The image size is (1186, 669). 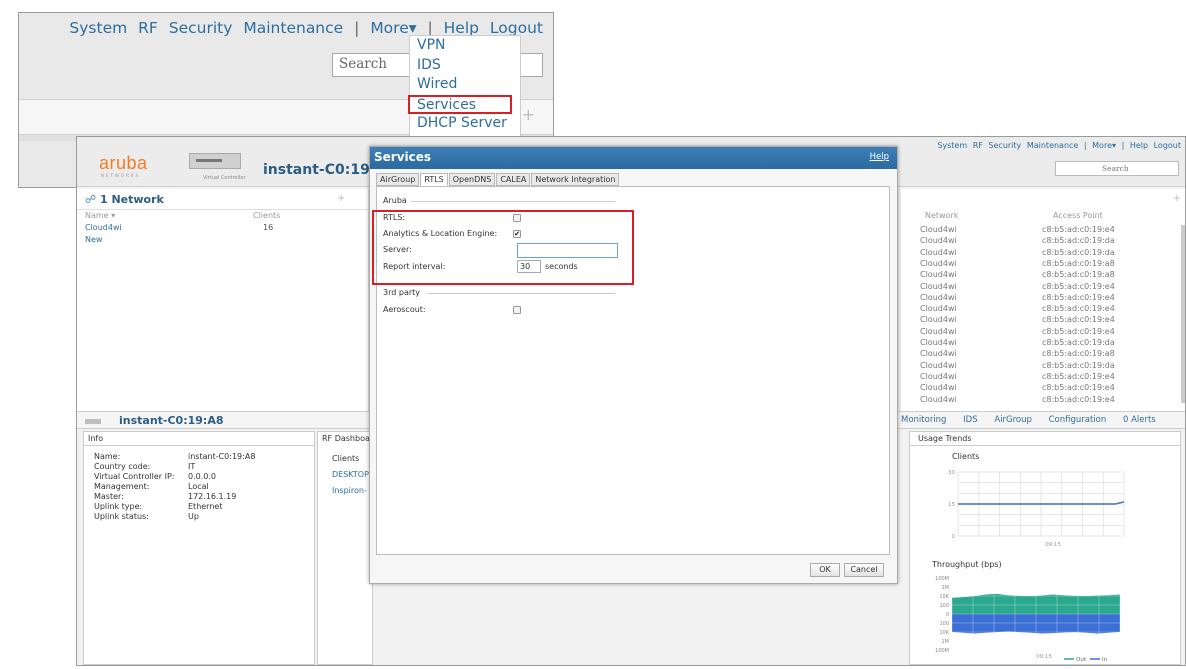 What do you see at coordinates (1139, 145) in the screenshot?
I see `nav-help: Help` at bounding box center [1139, 145].